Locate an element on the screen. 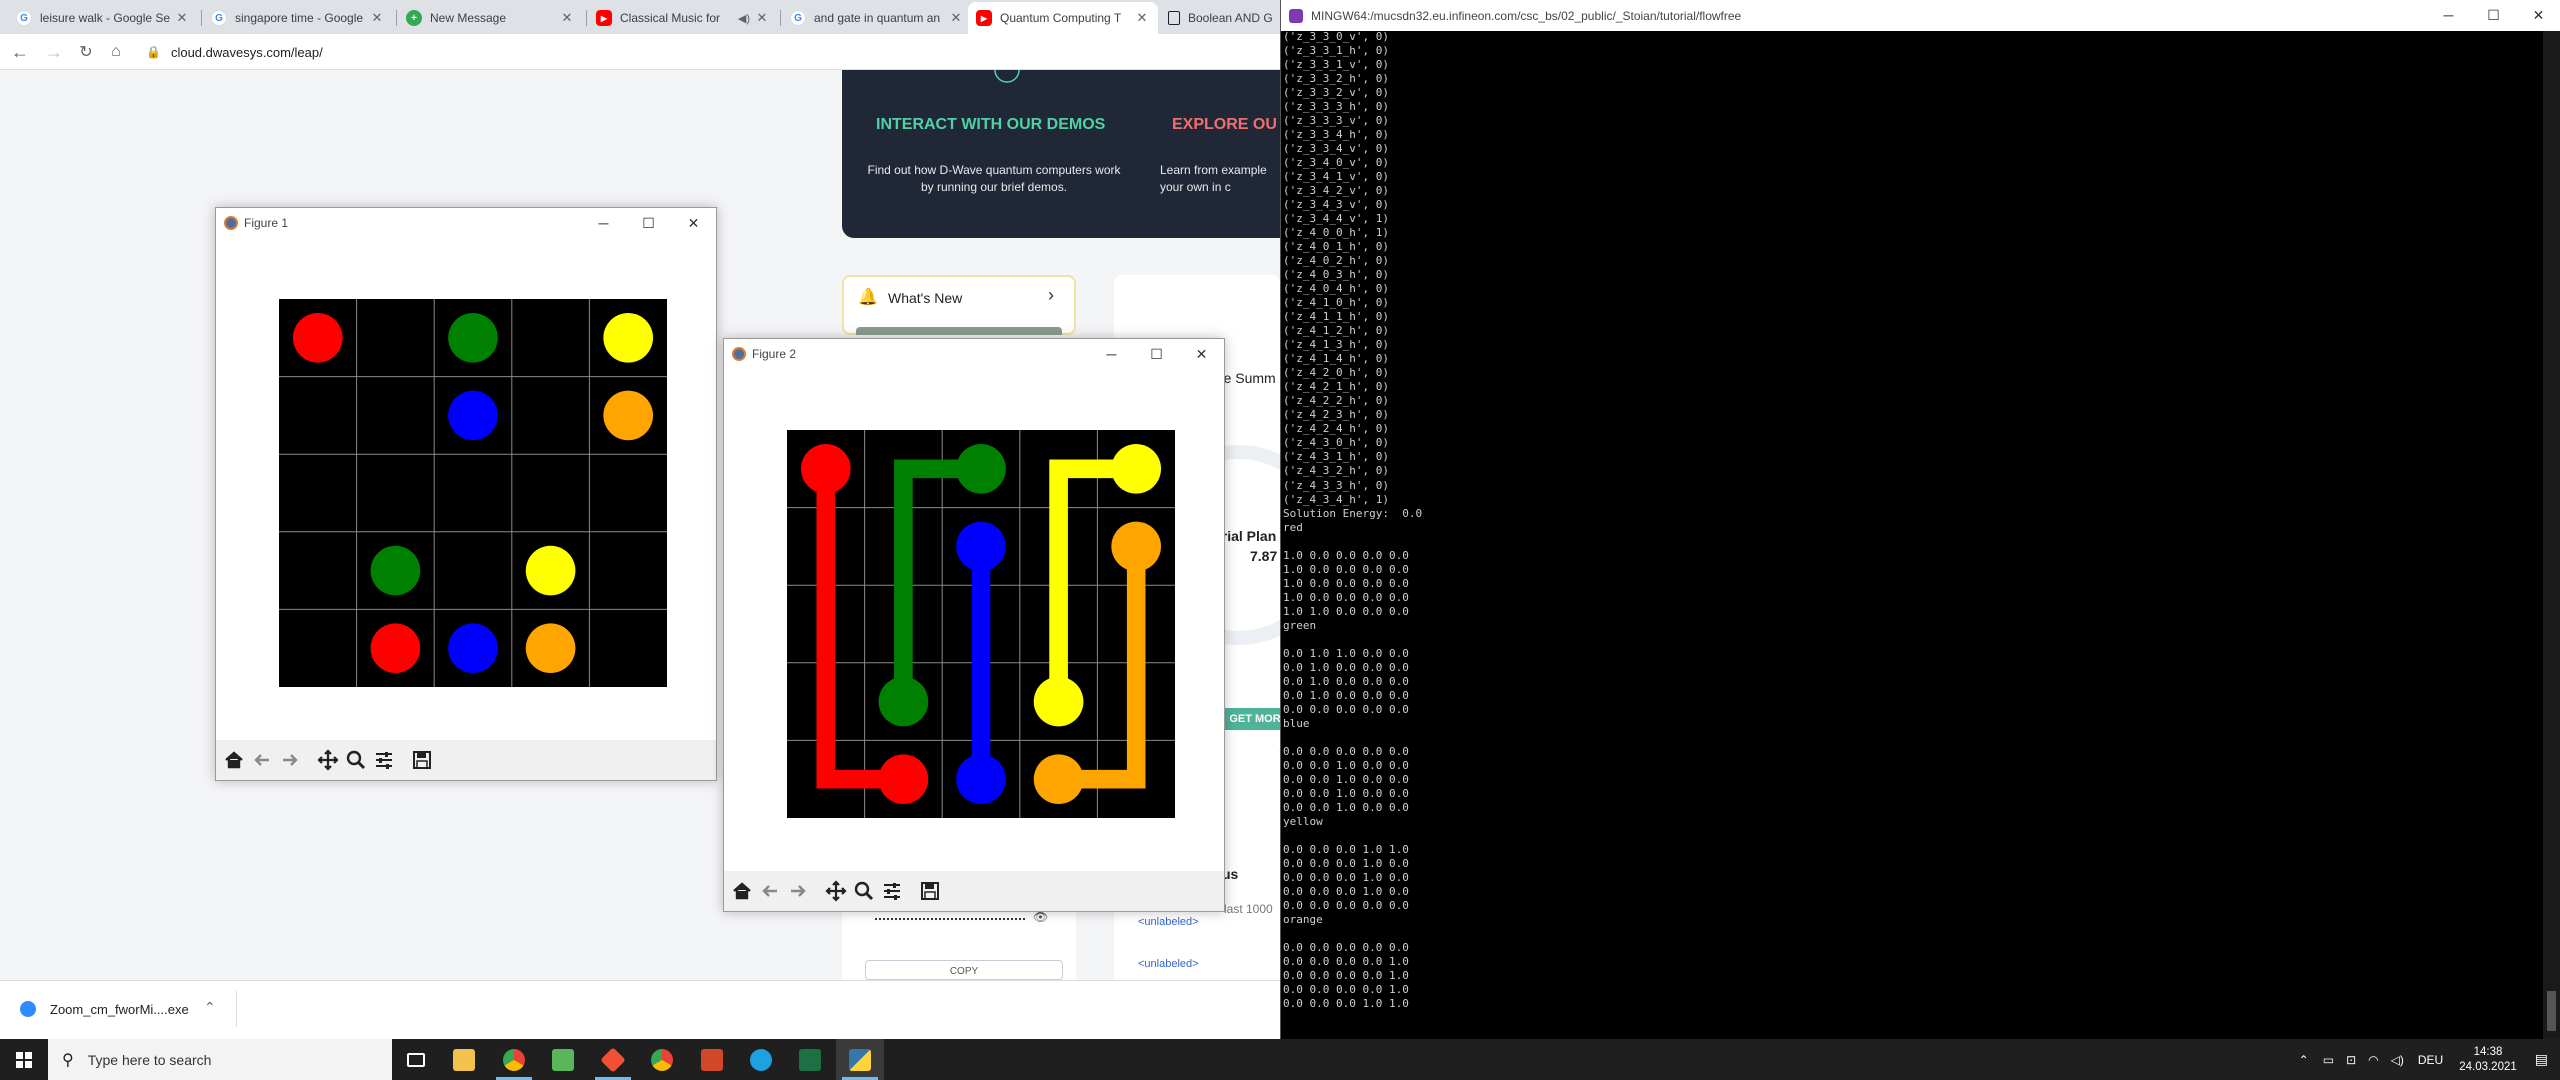  tab-4: G and gate in quantum an ✕ is located at coordinates (877, 18).